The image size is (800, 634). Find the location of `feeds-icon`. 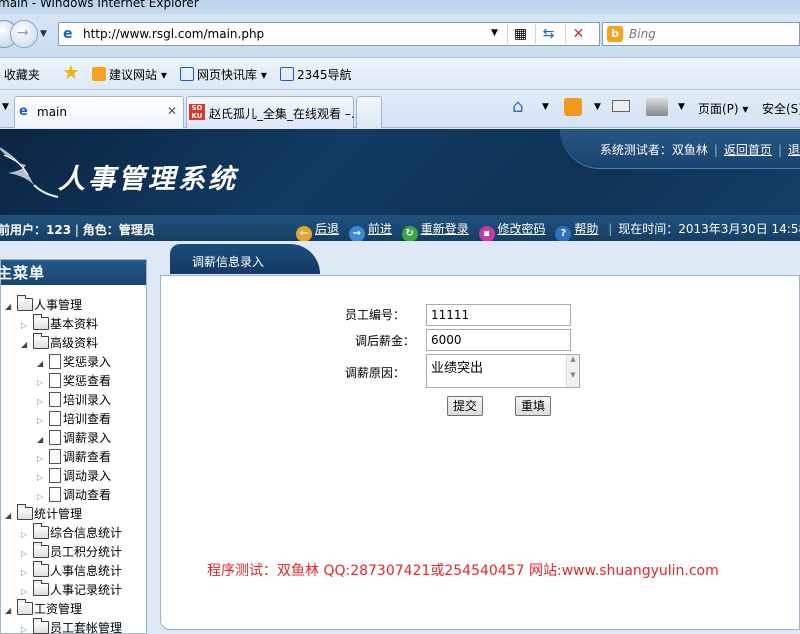

feeds-icon is located at coordinates (573, 107).